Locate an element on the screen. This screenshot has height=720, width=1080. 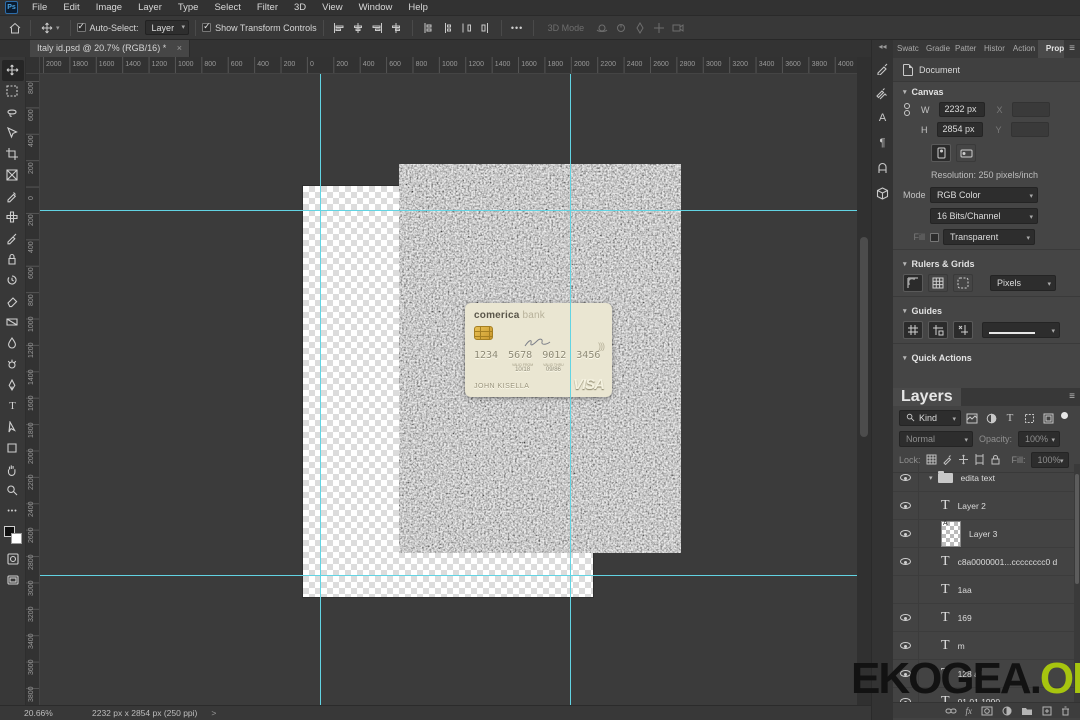
layer-row: ▾ edita text is located at coordinates (983, 478).